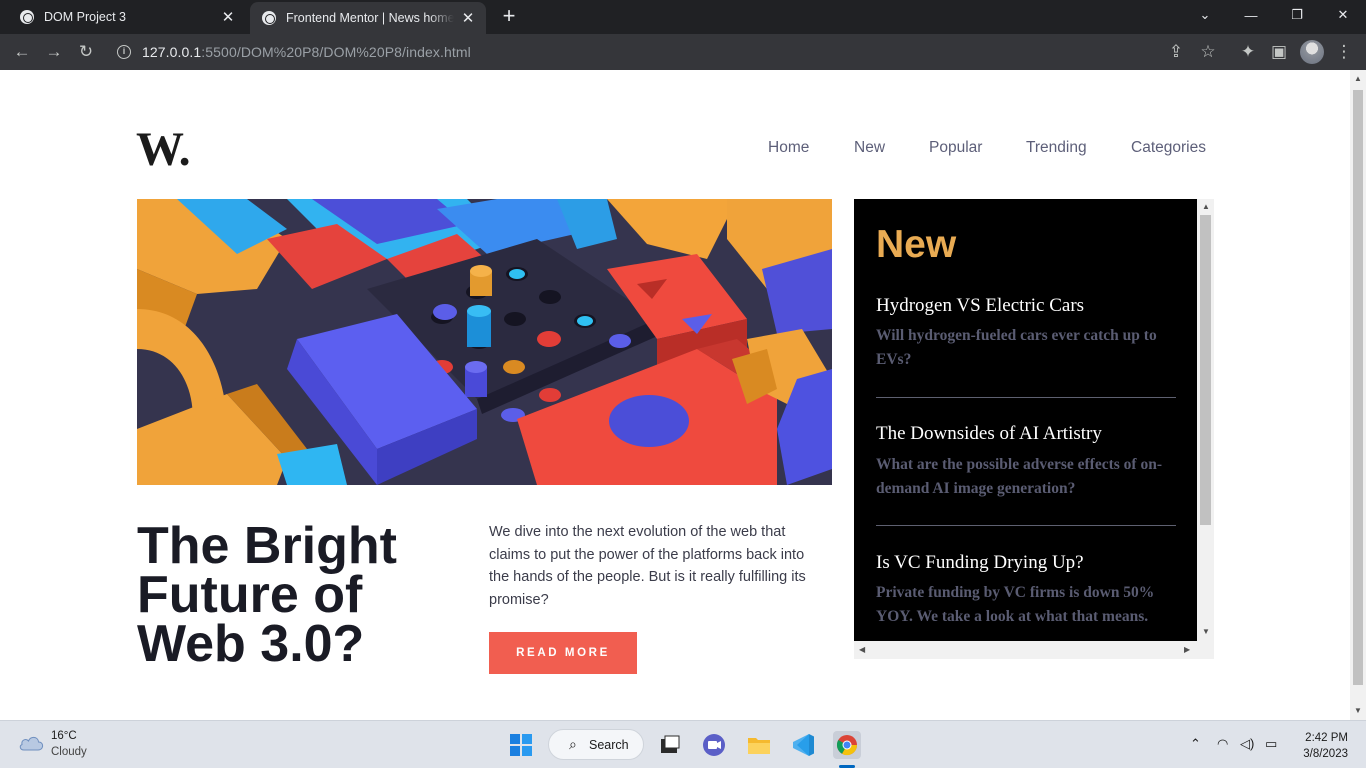  What do you see at coordinates (1168, 148) in the screenshot?
I see `nav-categories: Categories` at bounding box center [1168, 148].